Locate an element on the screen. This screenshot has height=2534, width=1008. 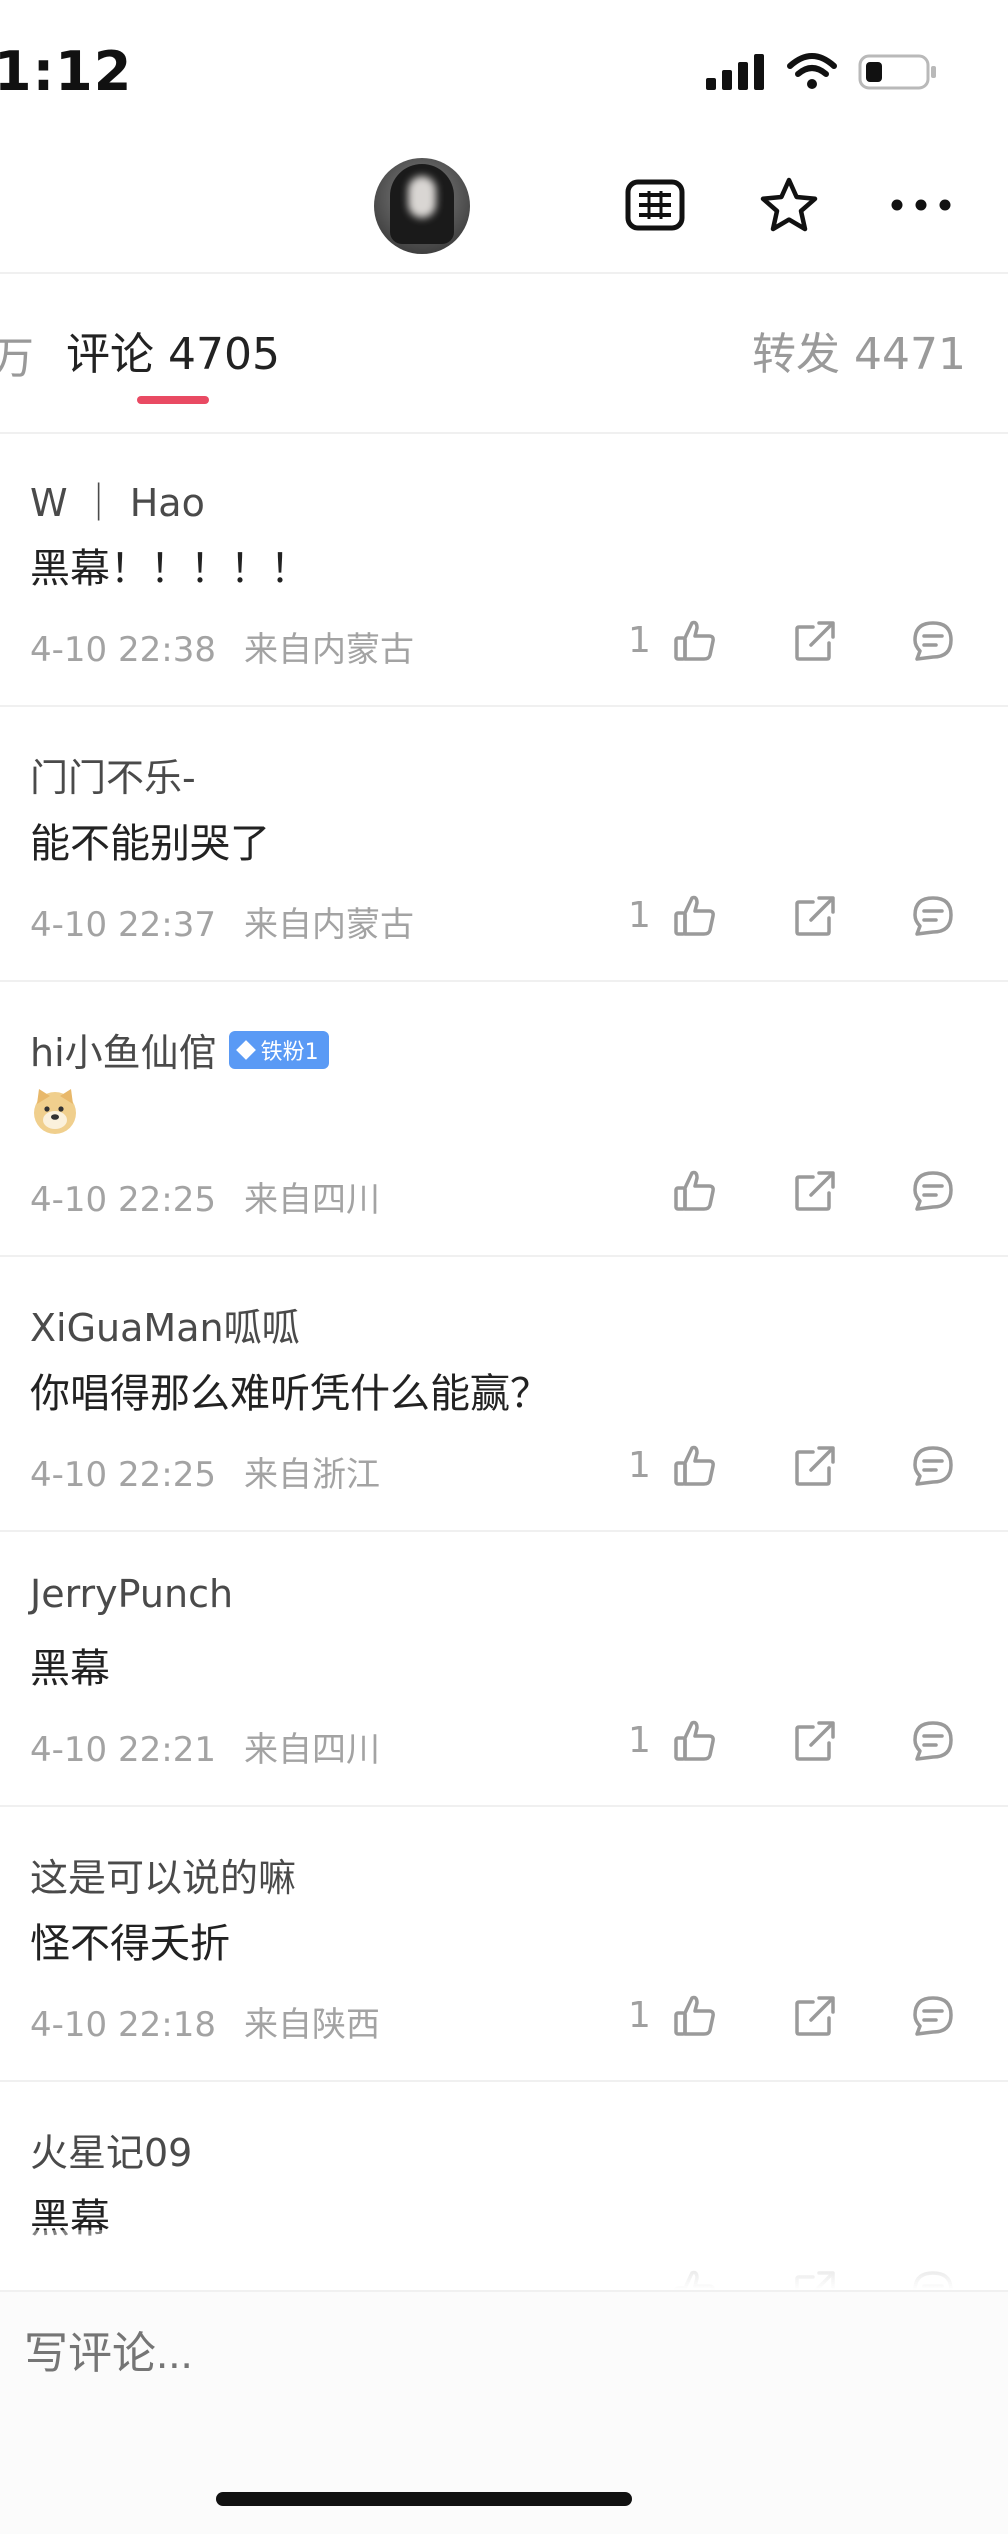
comment-meta: 4-10 22:18 来自陕西 is located at coordinates (205, 2021).